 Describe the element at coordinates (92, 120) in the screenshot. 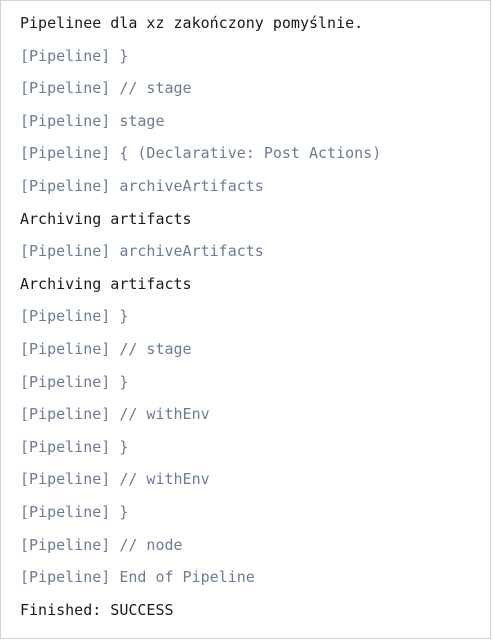

I see `console-line: [Pipeline] stage` at that location.